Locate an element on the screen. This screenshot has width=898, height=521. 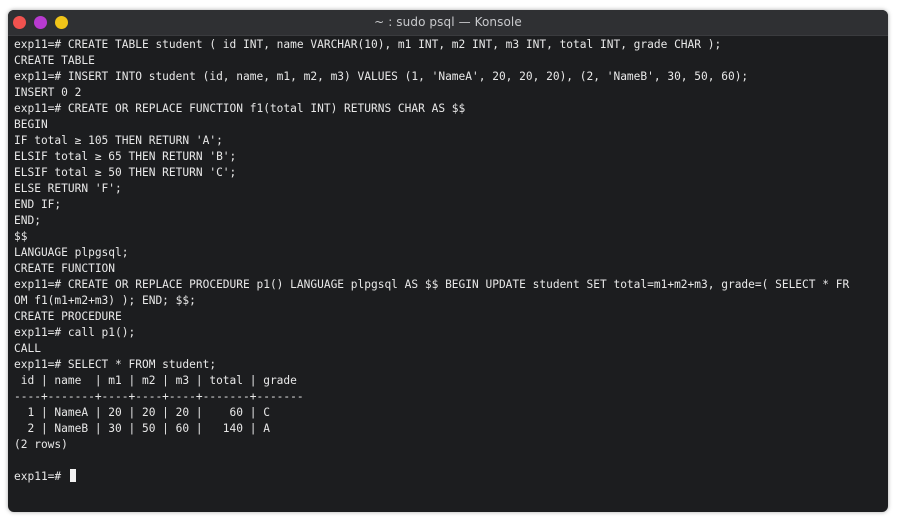
terminal-line: CREATE FUNCTION is located at coordinates (65, 268).